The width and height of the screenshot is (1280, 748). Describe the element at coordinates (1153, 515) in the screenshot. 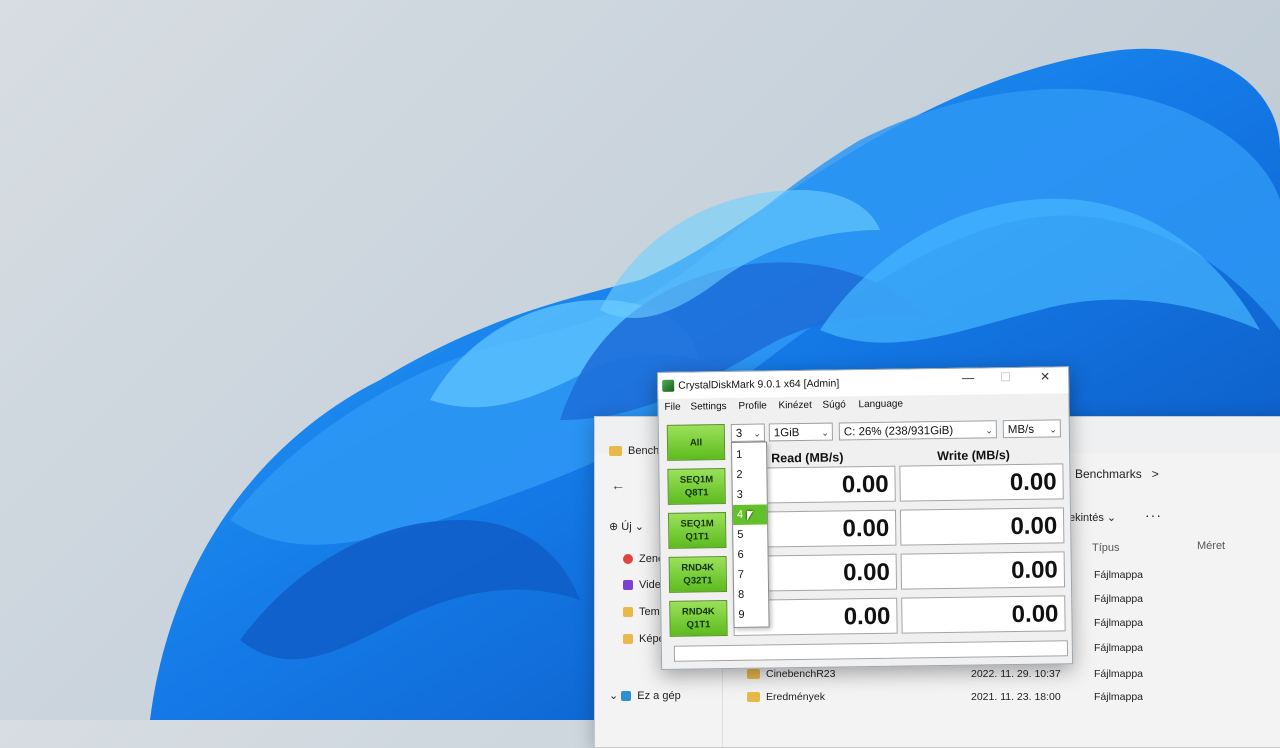

I see `more-options-icon: ···` at that location.